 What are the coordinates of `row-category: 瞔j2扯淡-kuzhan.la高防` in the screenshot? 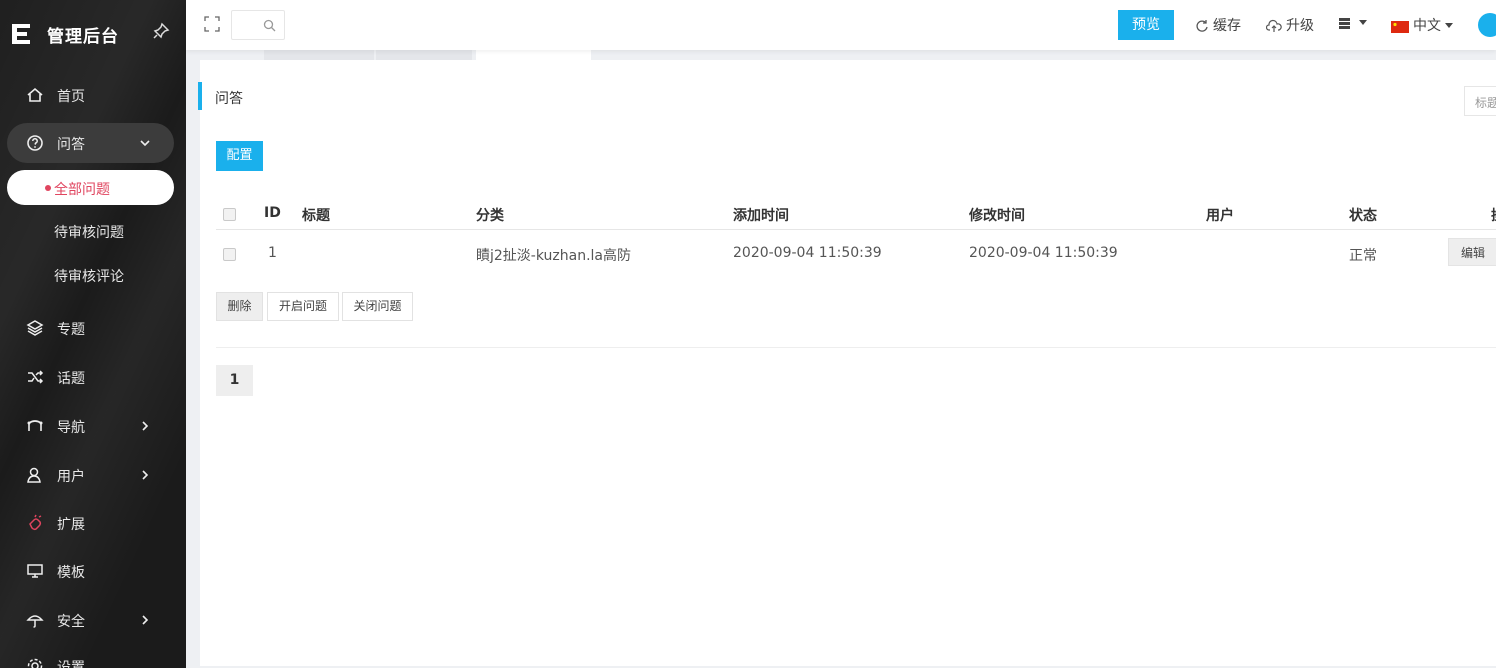 It's located at (553, 255).